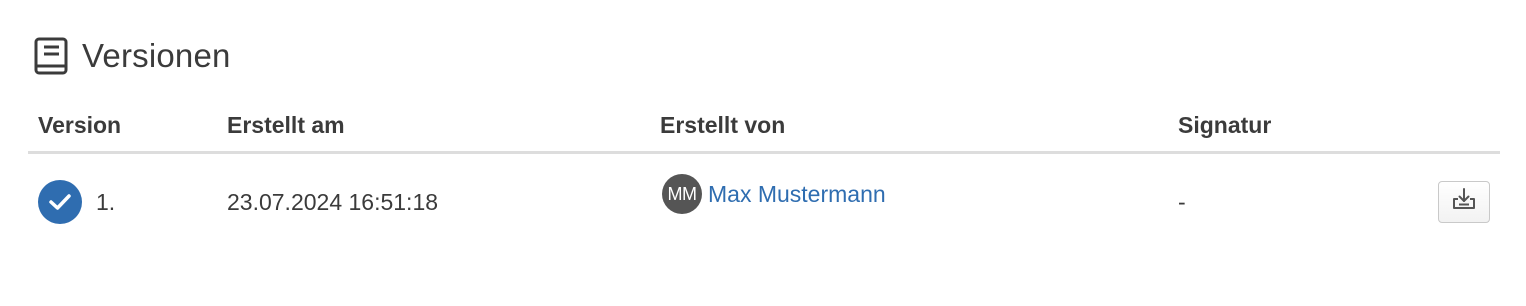  Describe the element at coordinates (51, 56) in the screenshot. I see `book-icon` at that location.